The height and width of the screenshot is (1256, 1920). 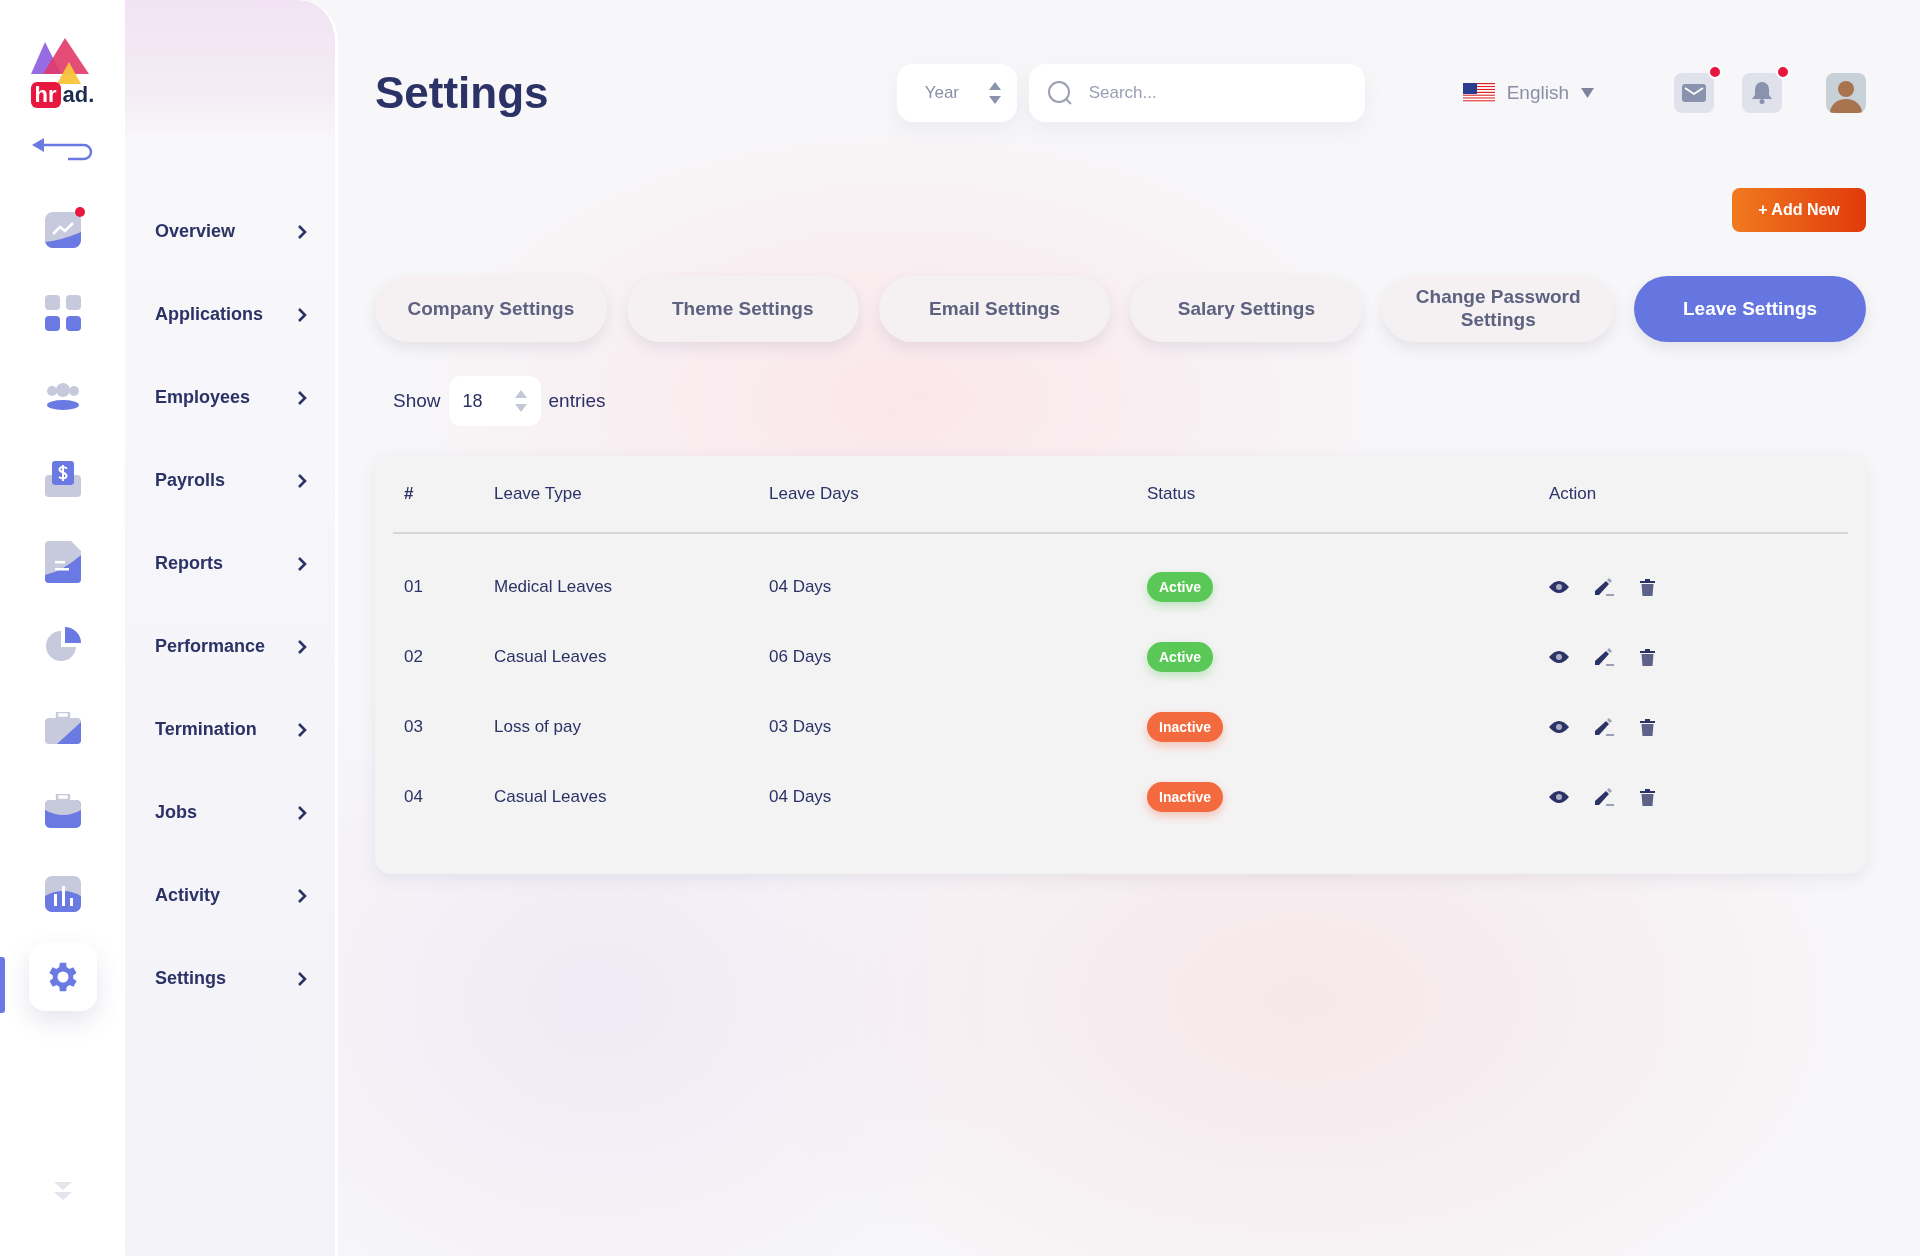 I want to click on bell-icon, so click(x=1762, y=93).